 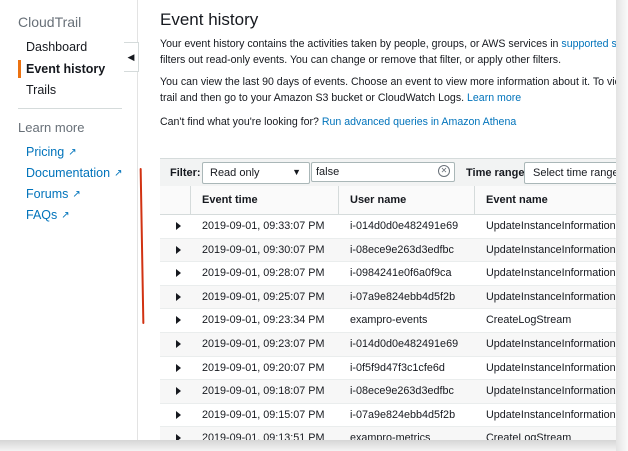 I want to click on event-time-cell: 2019-09-01, 09:20:07 PM, so click(x=263, y=367).